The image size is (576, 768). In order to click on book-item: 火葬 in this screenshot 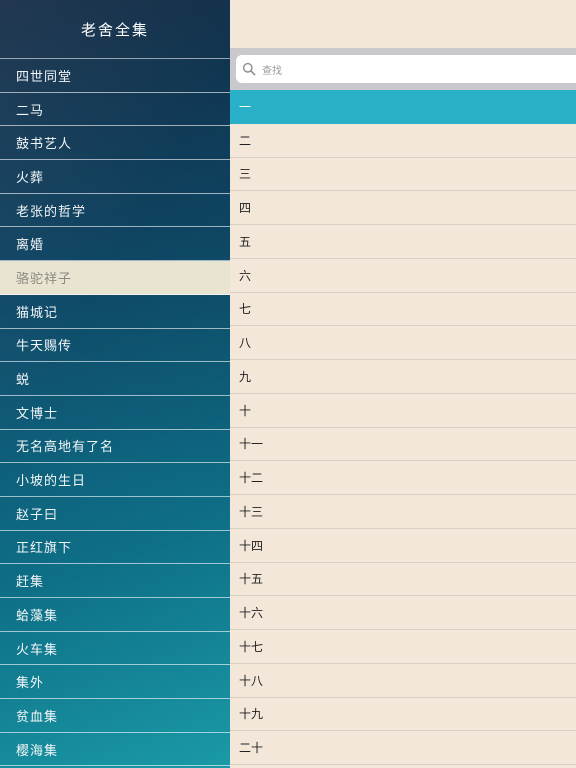, I will do `click(115, 177)`.